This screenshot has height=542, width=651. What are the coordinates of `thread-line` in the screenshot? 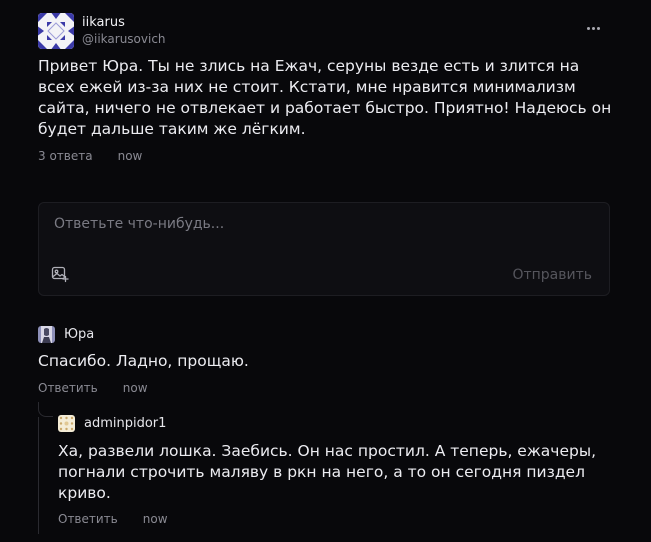 It's located at (38, 475).